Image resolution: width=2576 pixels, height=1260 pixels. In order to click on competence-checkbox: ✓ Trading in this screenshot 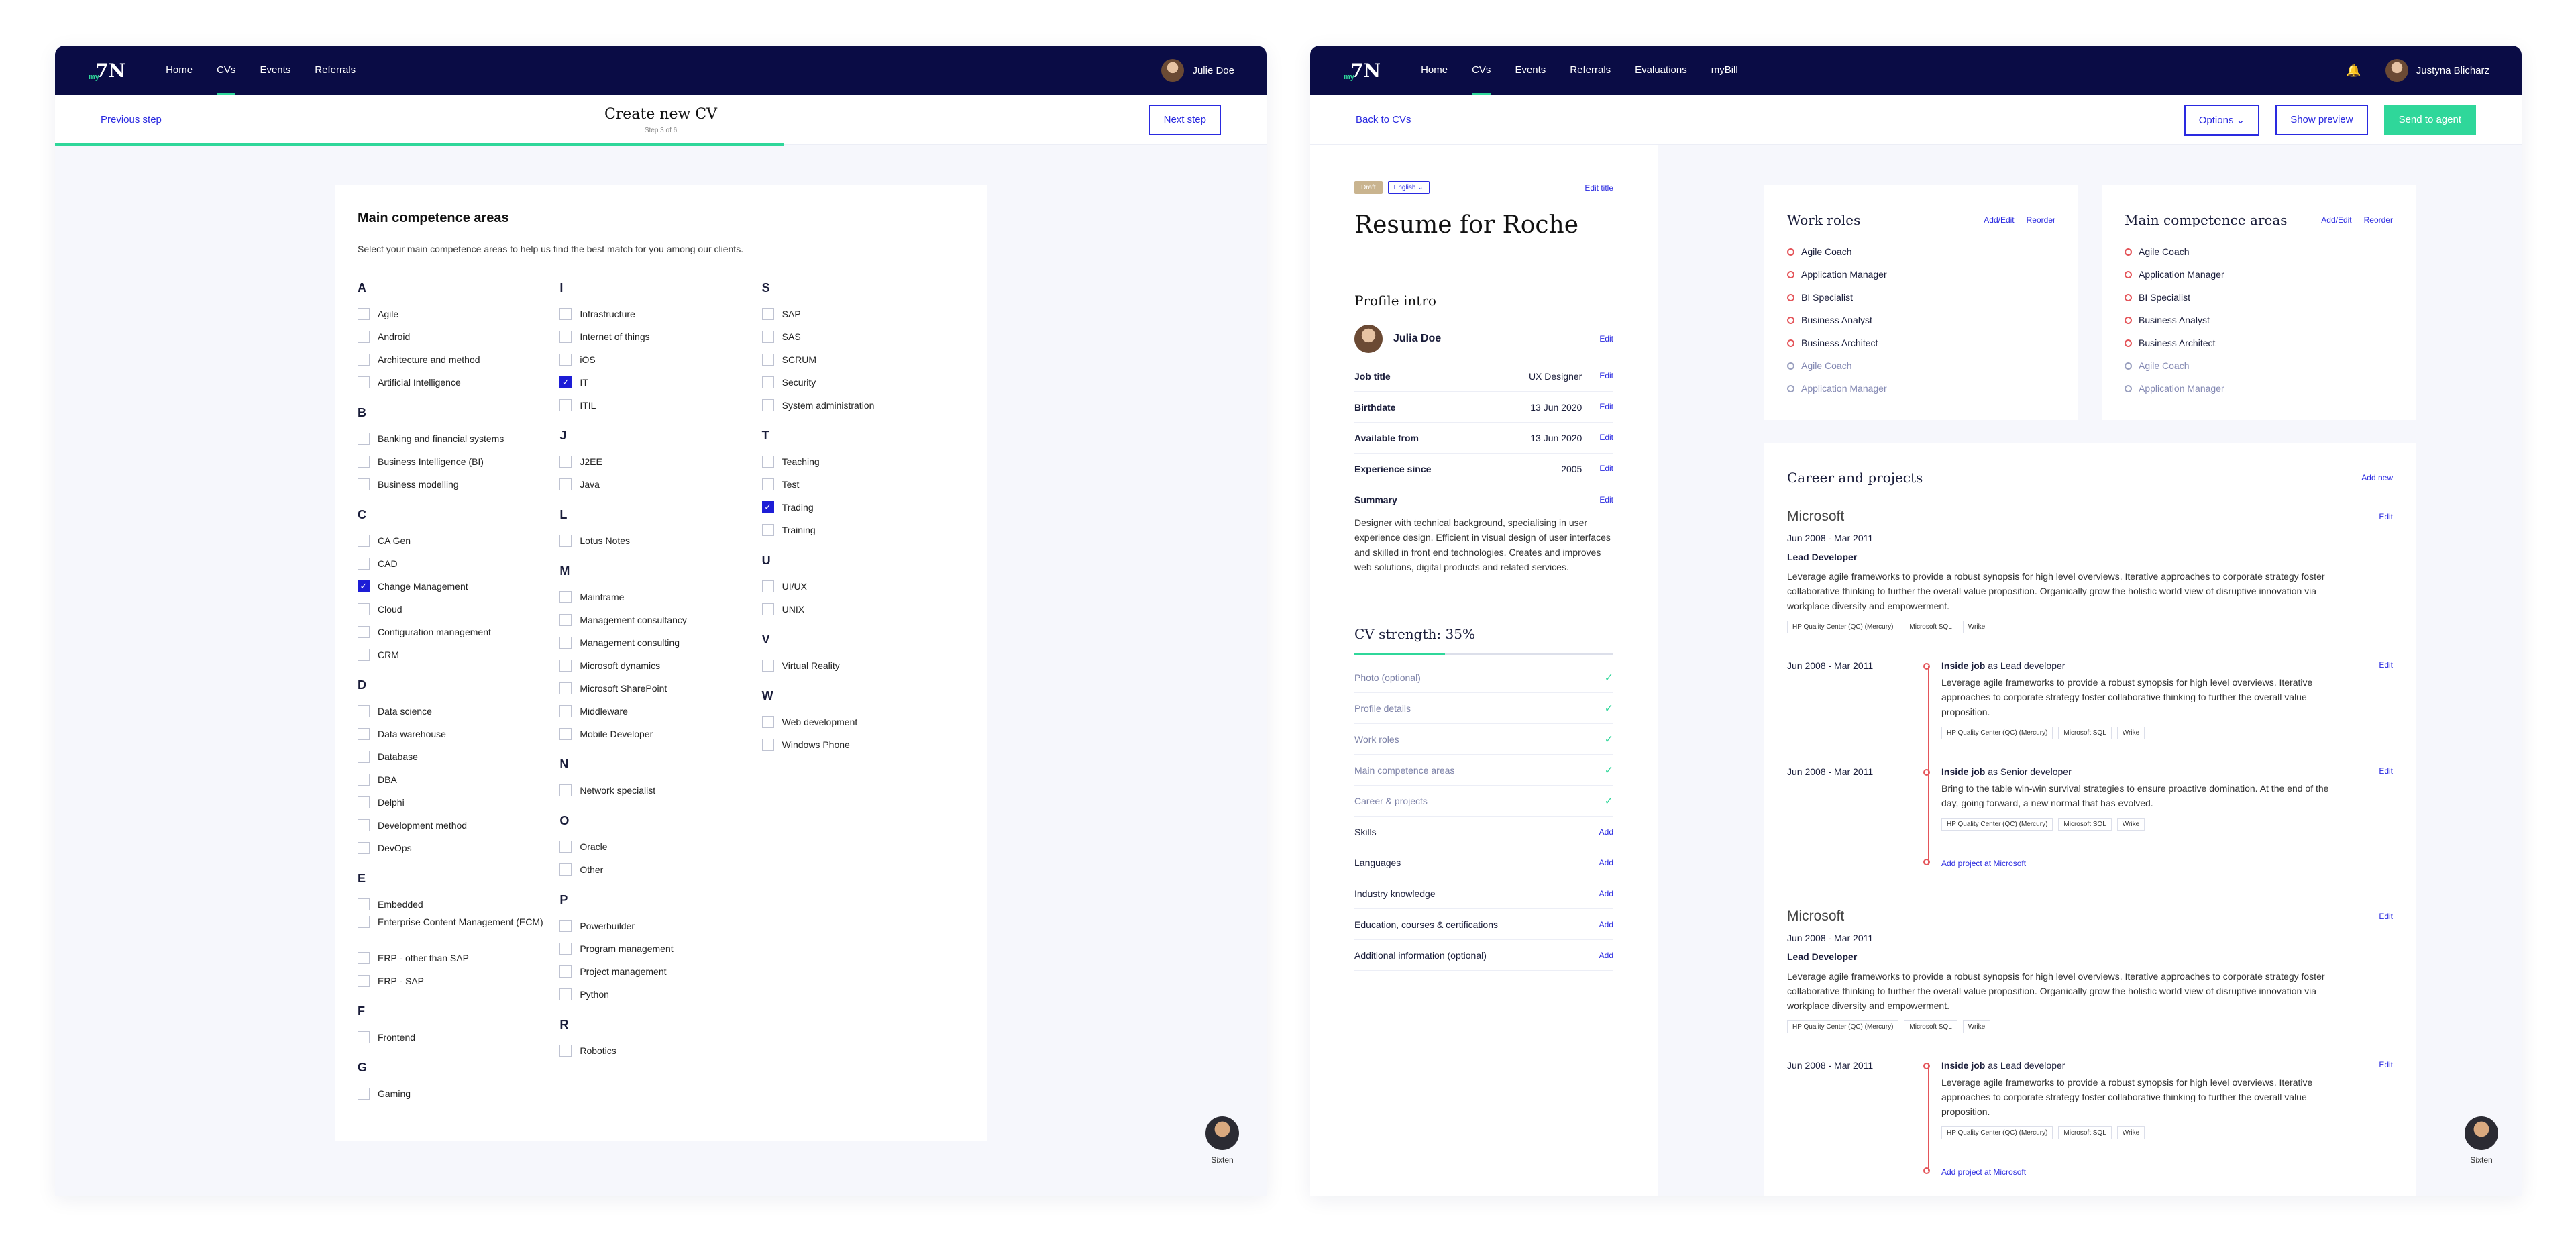, I will do `click(862, 507)`.